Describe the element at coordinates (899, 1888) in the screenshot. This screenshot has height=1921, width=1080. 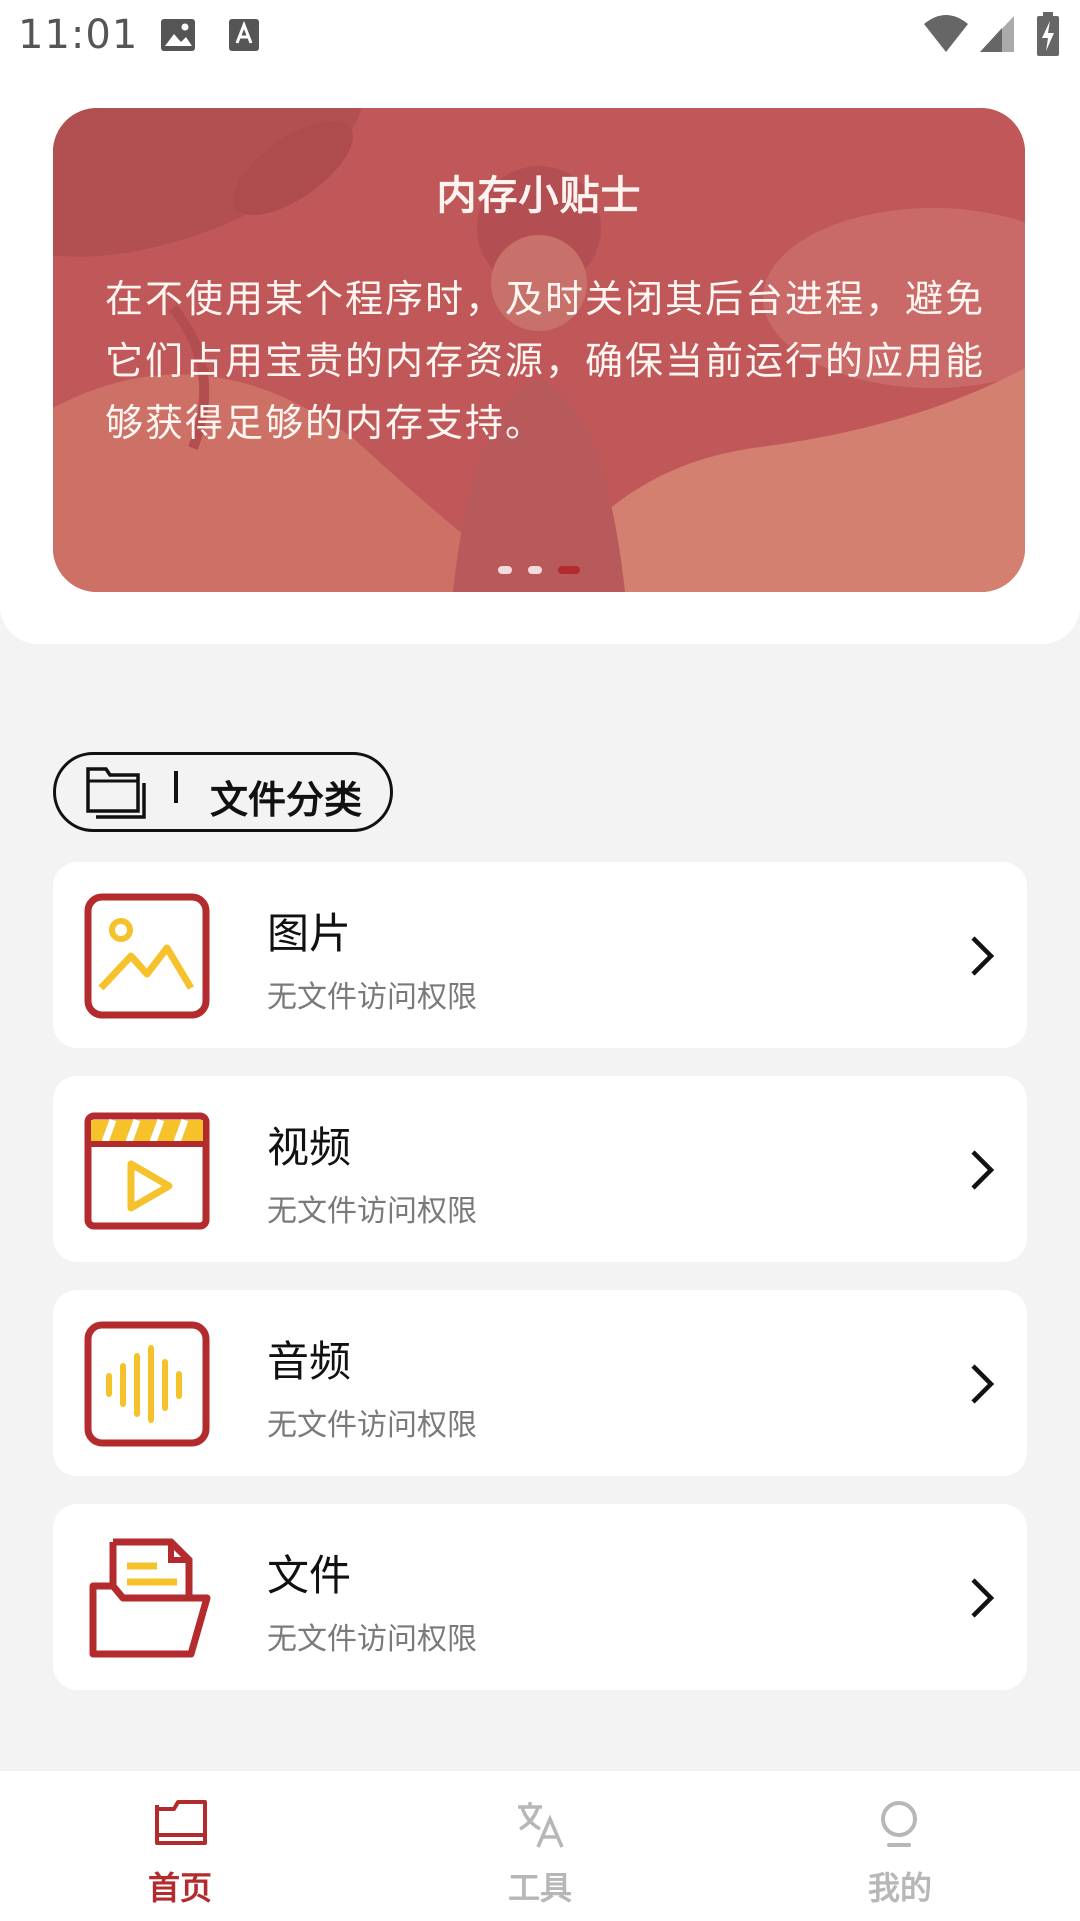
I see `nav-mine-label: 我的` at that location.